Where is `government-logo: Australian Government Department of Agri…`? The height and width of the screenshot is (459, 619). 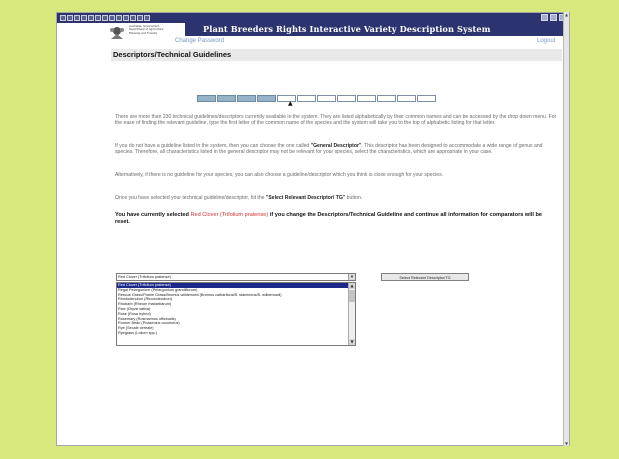
government-logo: Australian Government Department of Agri… is located at coordinates (139, 36).